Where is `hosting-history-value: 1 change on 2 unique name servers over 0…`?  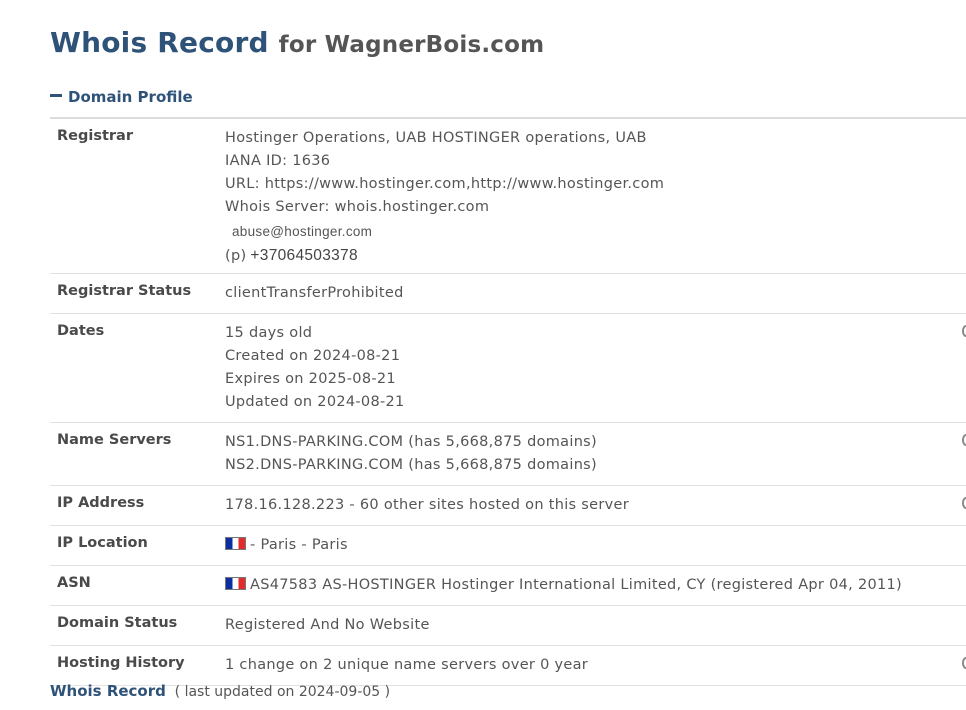
hosting-history-value: 1 change on 2 unique name servers over 0… is located at coordinates (407, 665).